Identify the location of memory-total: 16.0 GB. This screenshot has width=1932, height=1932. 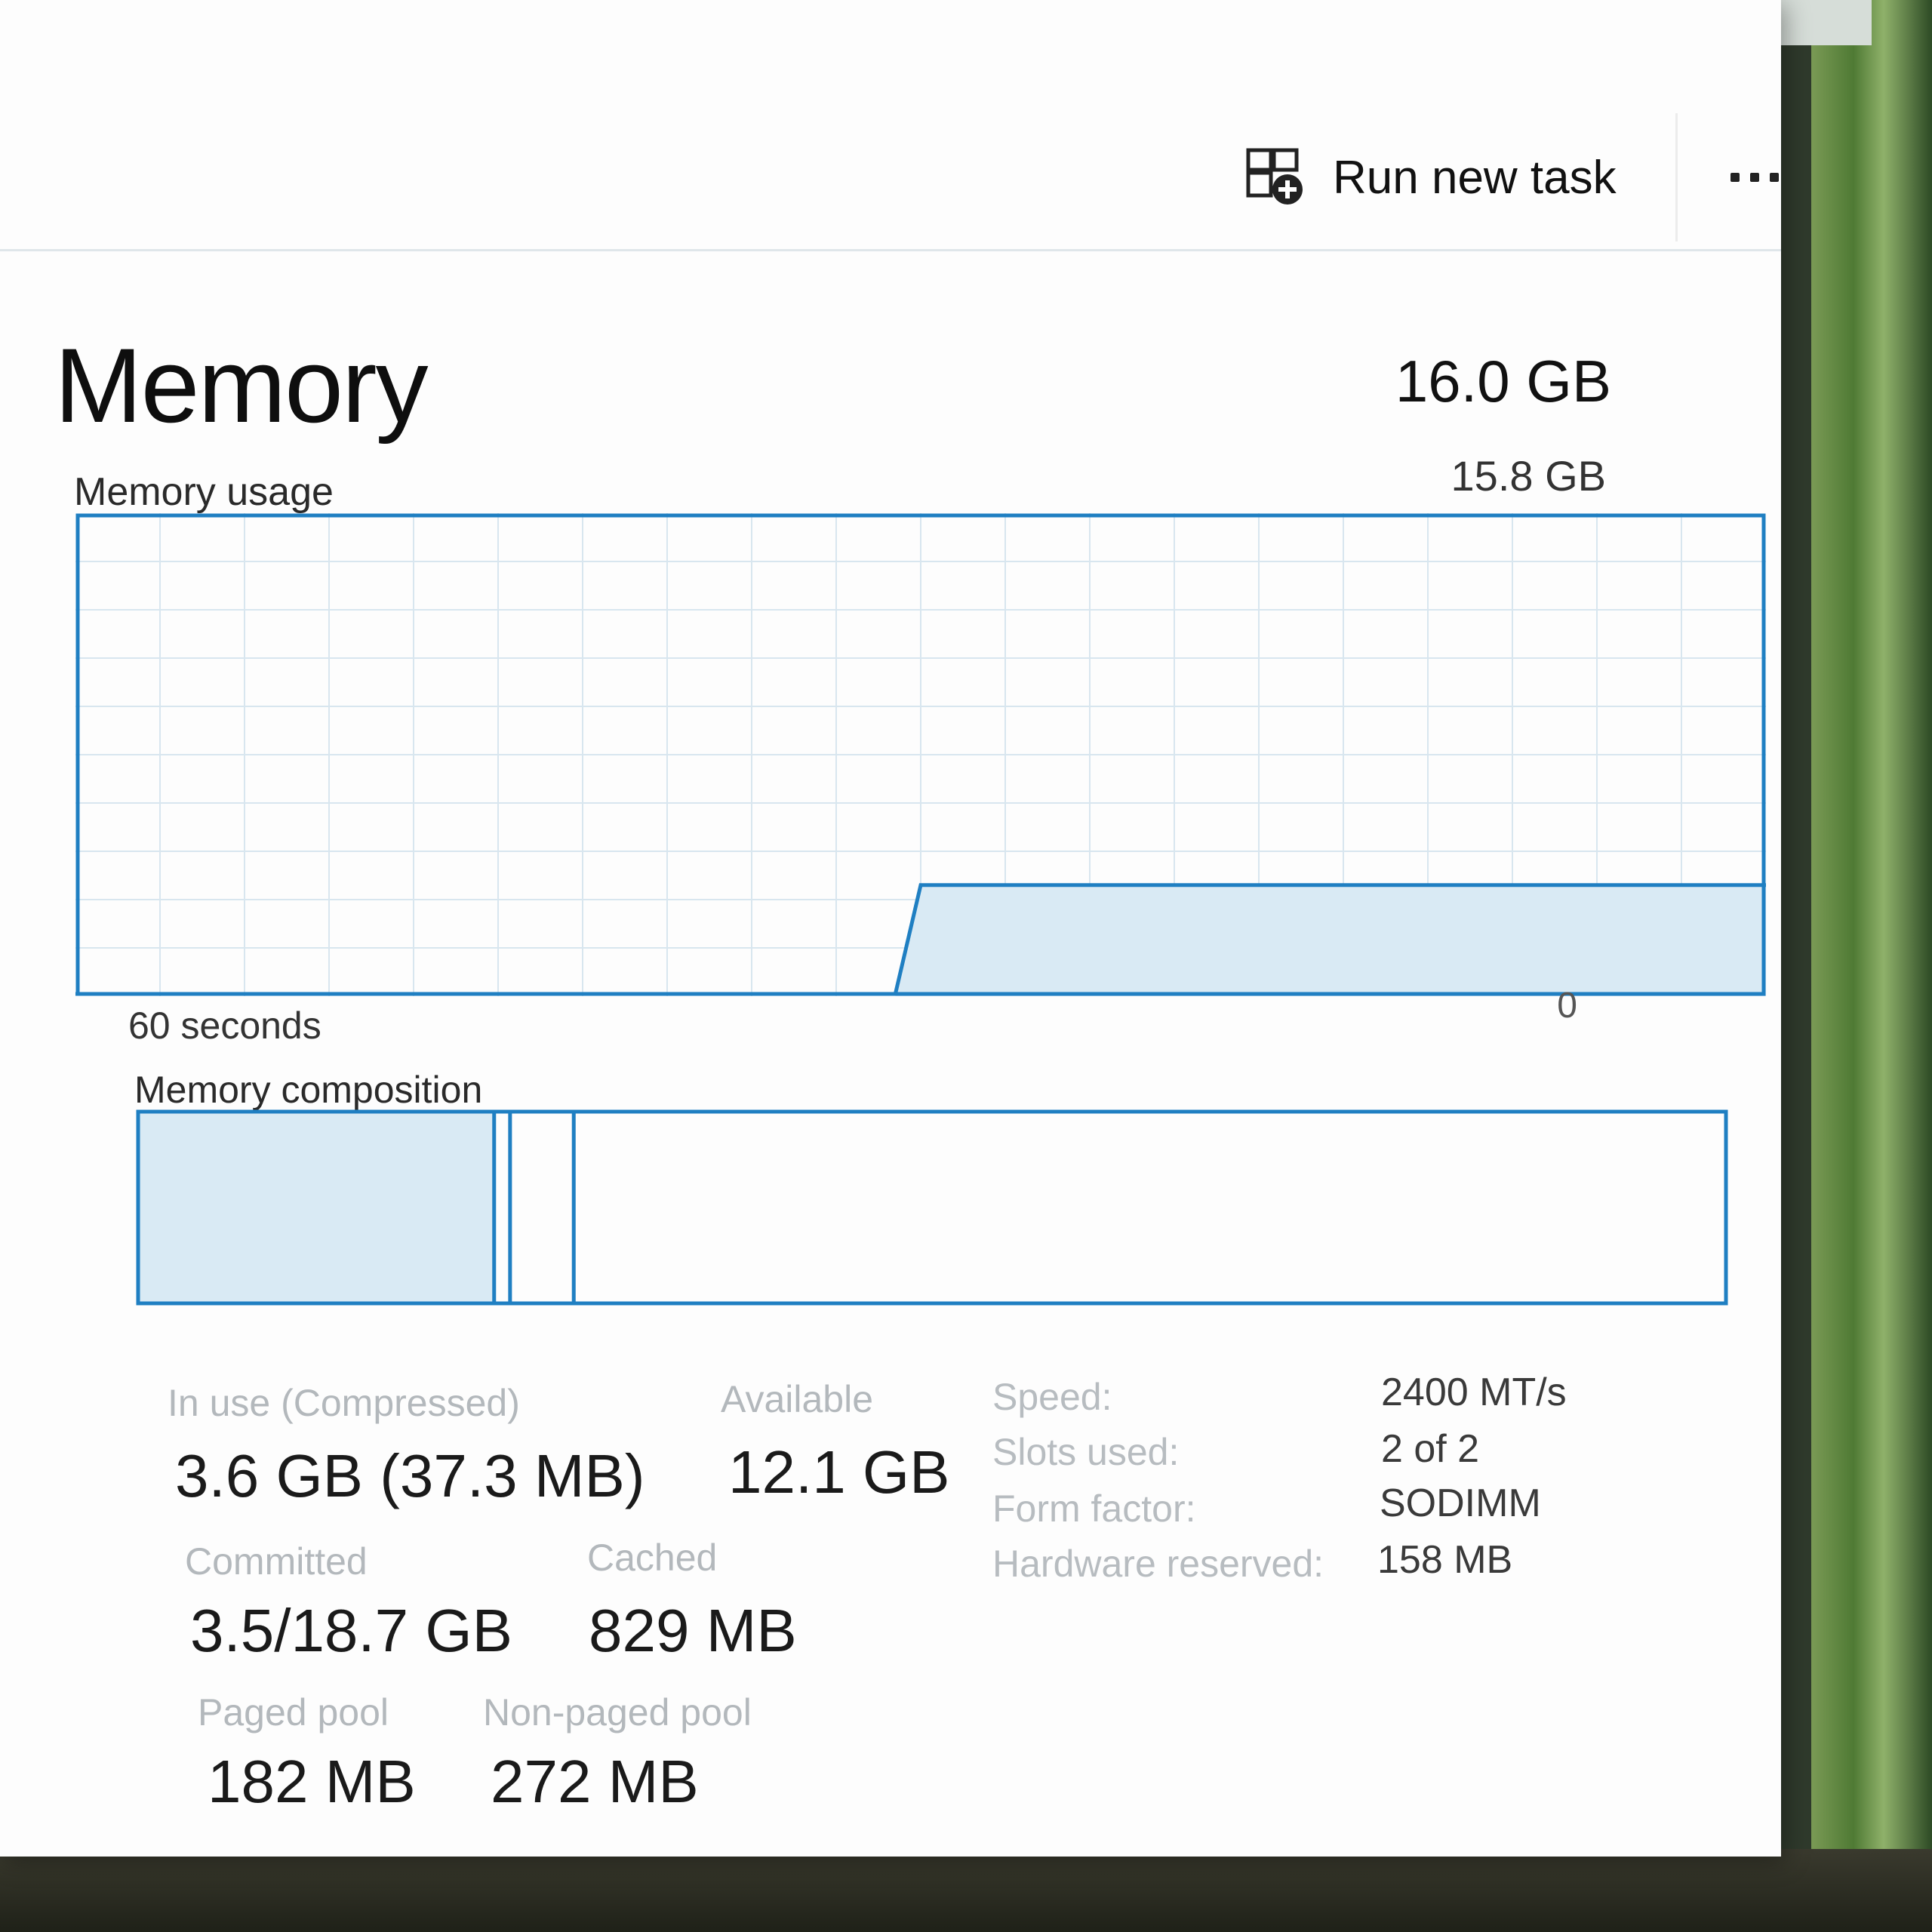
(1503, 381).